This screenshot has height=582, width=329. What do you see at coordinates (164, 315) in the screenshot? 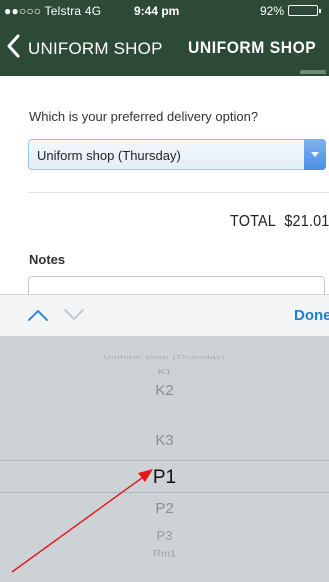
I see `picker-toolbar: Done` at bounding box center [164, 315].